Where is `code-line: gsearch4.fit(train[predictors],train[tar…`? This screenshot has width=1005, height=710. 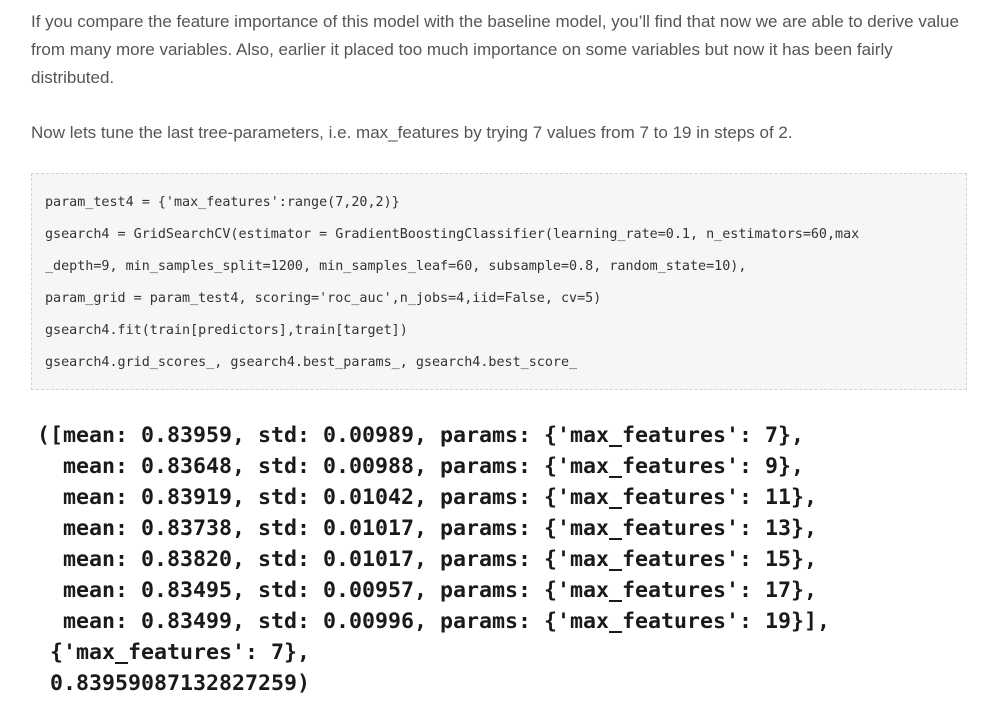
code-line: gsearch4.fit(train[predictors],train[tar… is located at coordinates (226, 330).